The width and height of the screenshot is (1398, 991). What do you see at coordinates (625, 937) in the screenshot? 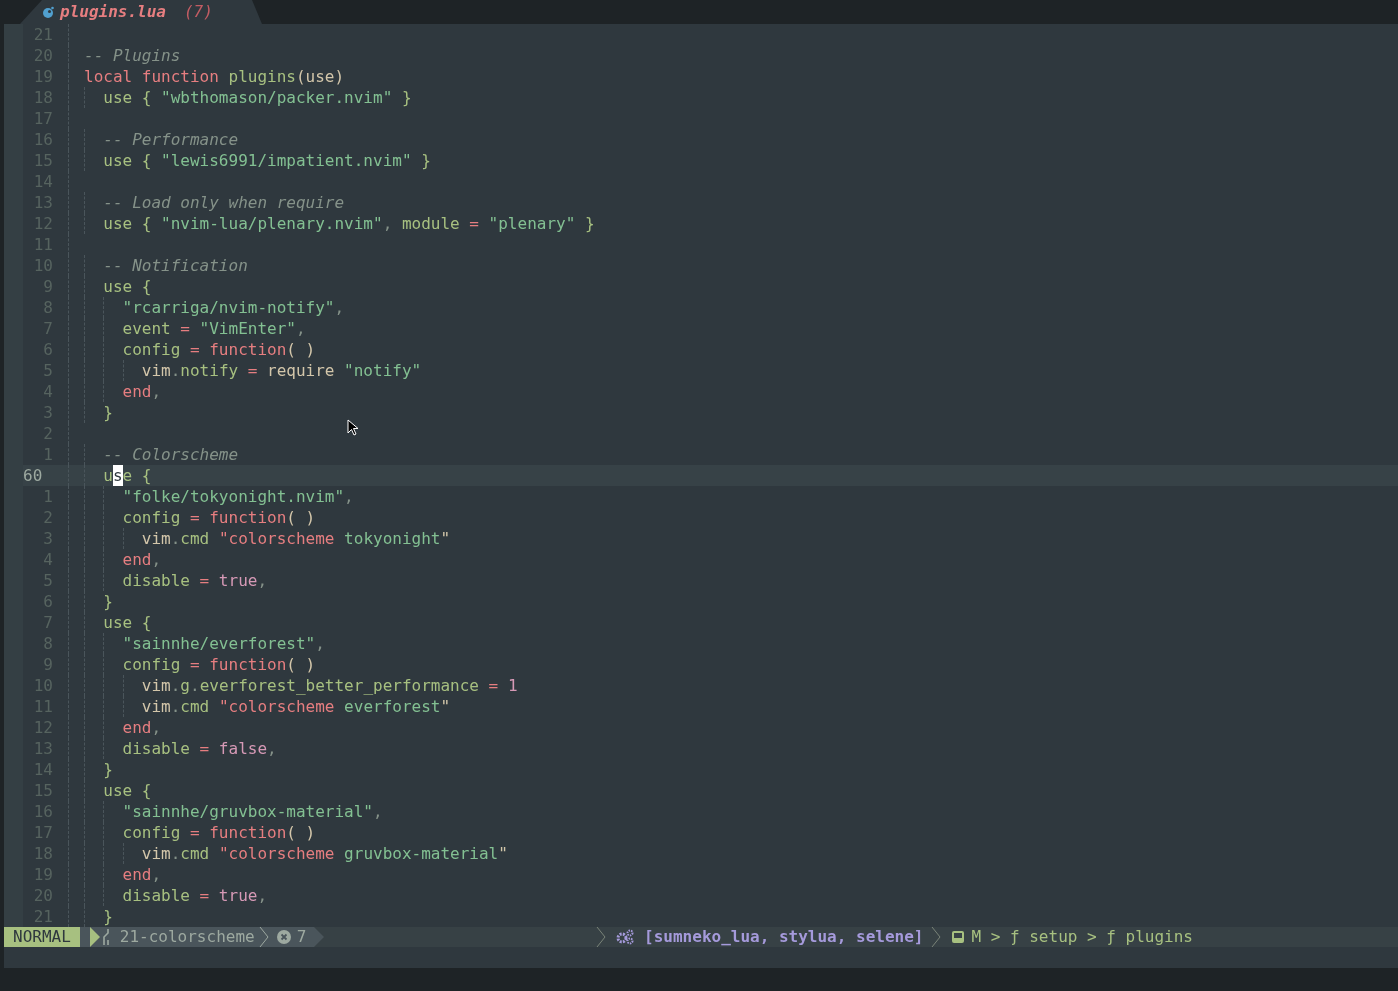
I see `gear-icon` at bounding box center [625, 937].